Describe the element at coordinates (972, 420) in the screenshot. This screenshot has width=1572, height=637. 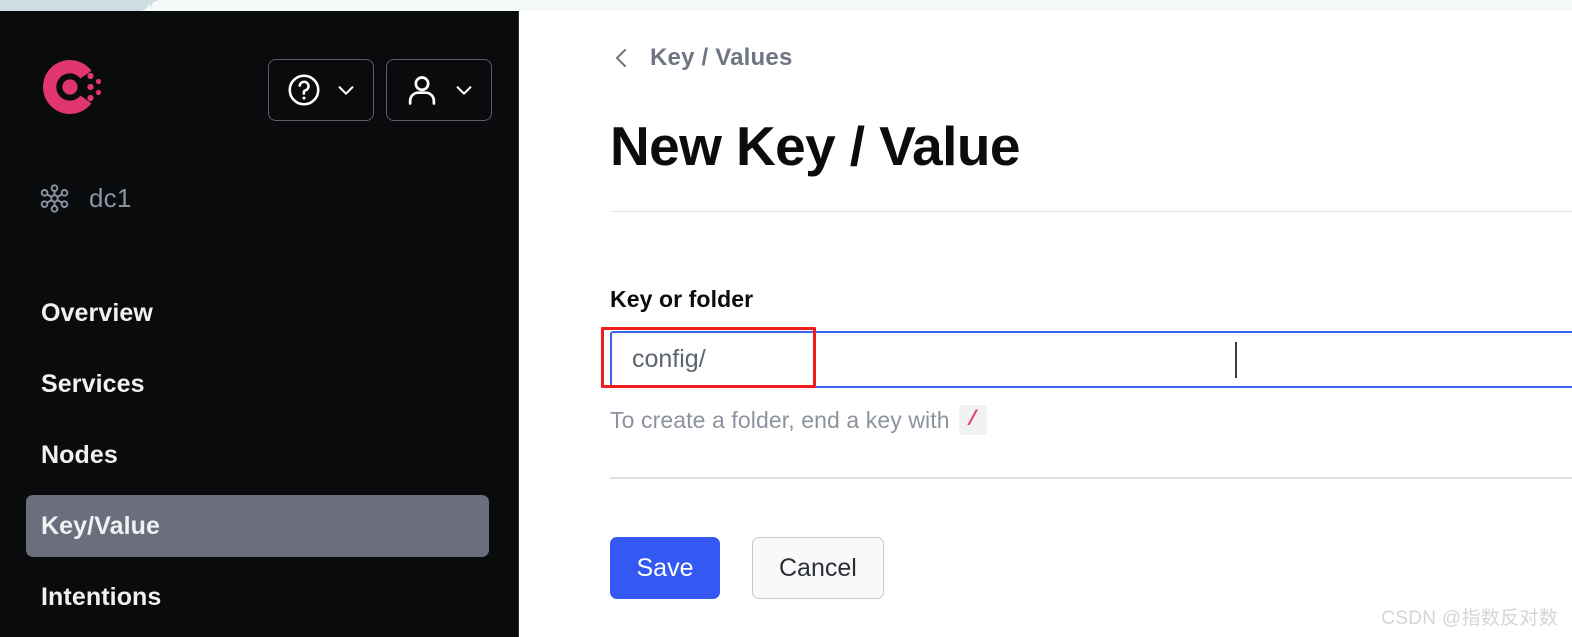
I see `slash-badge: /` at that location.